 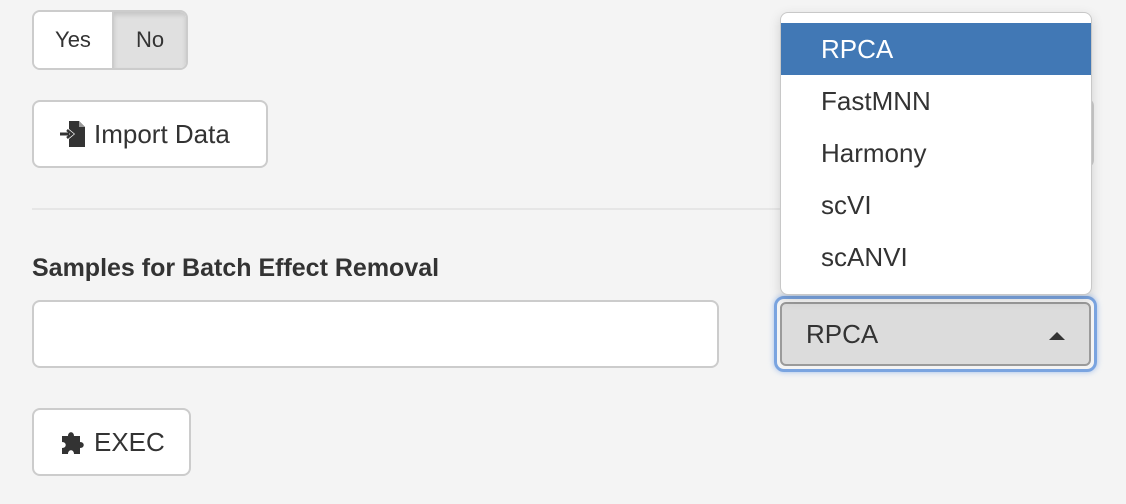 I want to click on toggle-yes-button: Yes, so click(x=74, y=40).